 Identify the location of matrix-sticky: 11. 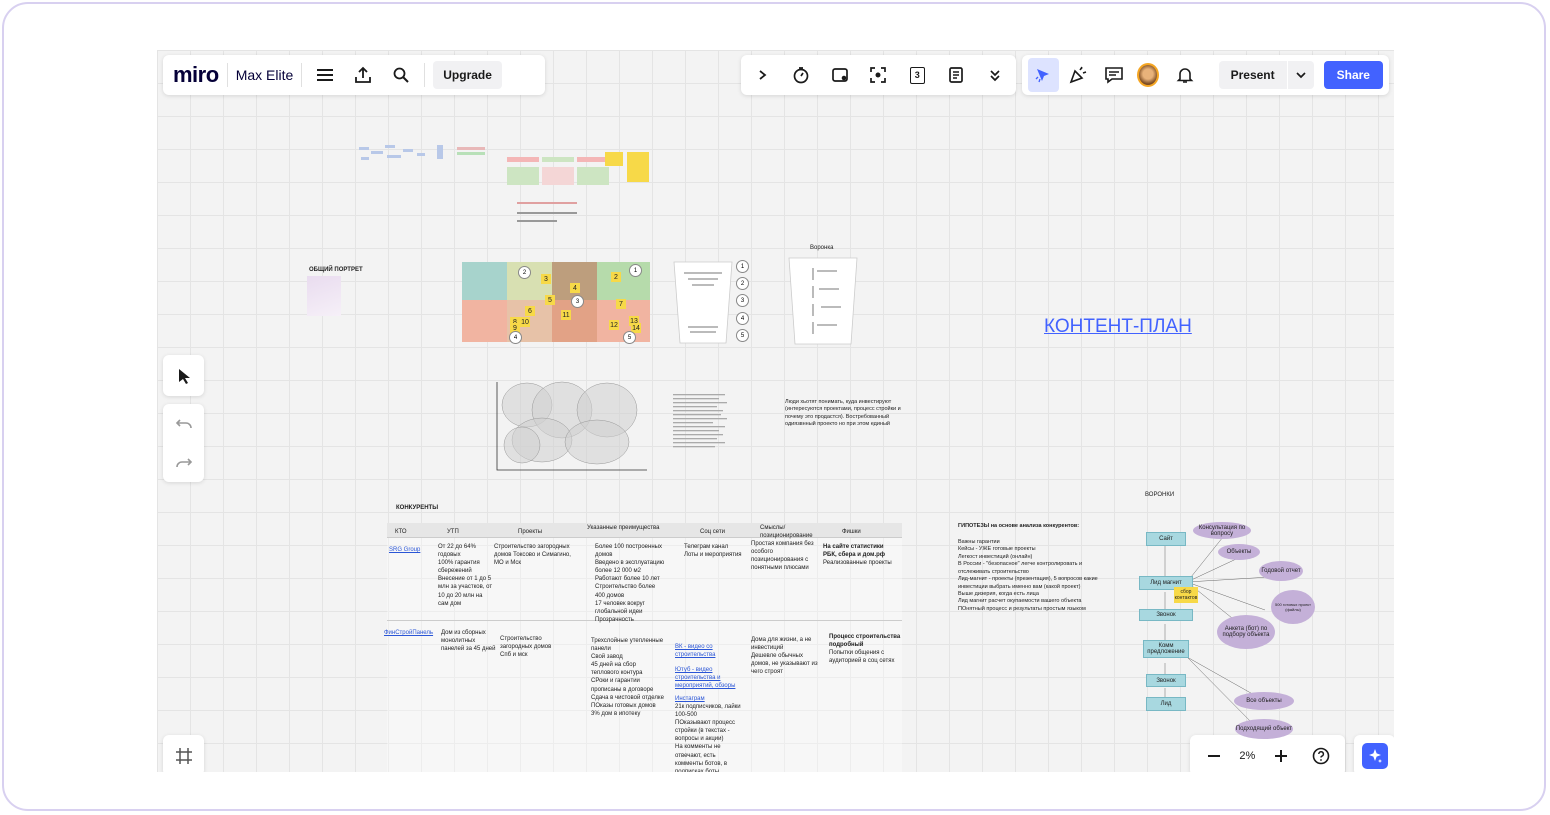
(566, 315).